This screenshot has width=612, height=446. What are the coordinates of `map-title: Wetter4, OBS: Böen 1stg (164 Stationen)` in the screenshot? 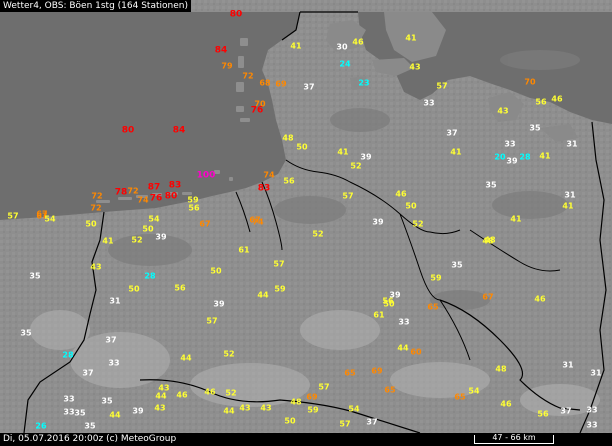 It's located at (95, 6).